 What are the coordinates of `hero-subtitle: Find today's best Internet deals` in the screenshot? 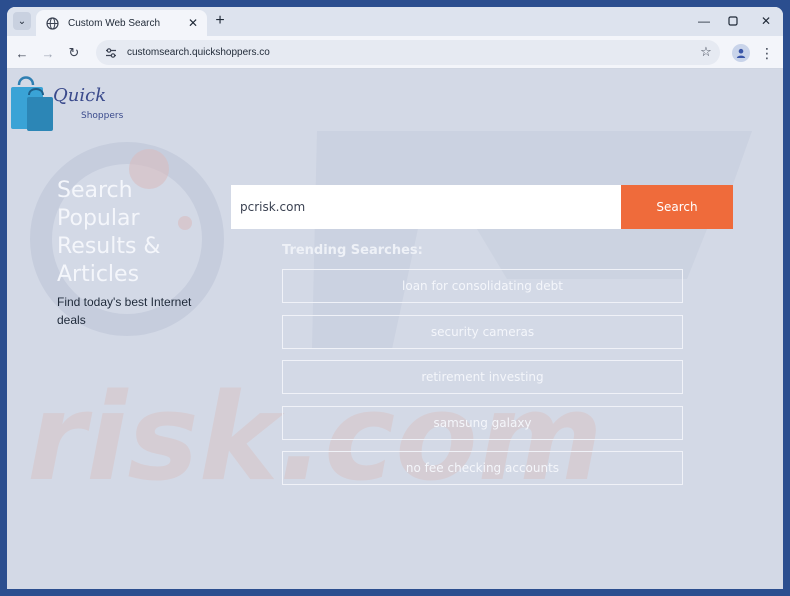 It's located at (124, 311).